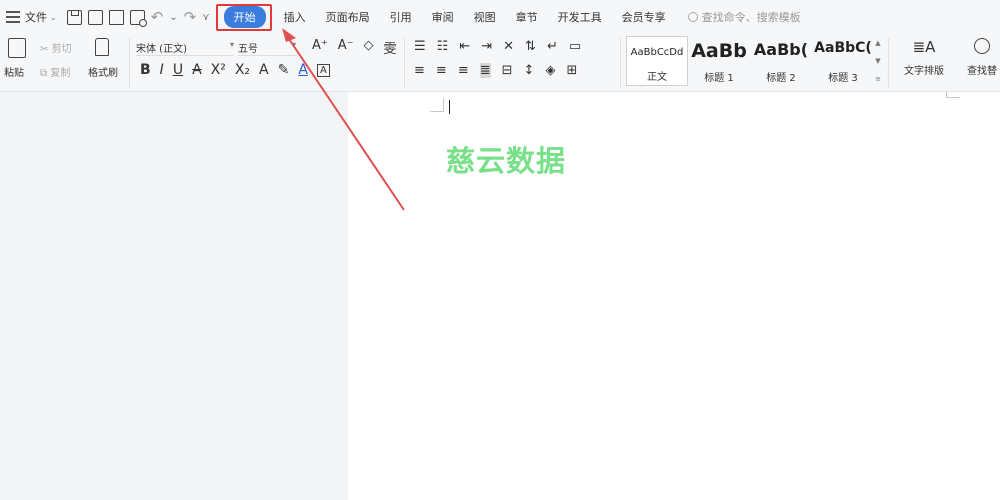 The height and width of the screenshot is (500, 1000). Describe the element at coordinates (102, 47) in the screenshot. I see `format-painter-icon` at that location.